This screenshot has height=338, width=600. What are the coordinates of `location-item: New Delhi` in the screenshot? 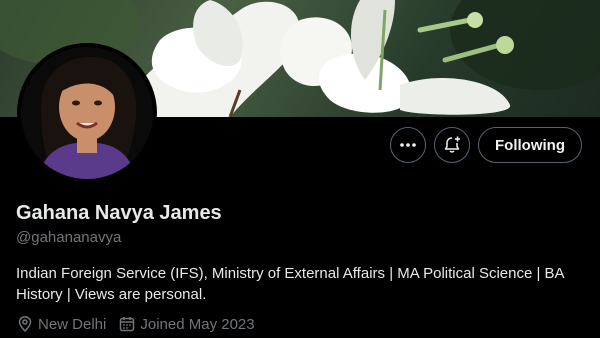 It's located at (61, 324).